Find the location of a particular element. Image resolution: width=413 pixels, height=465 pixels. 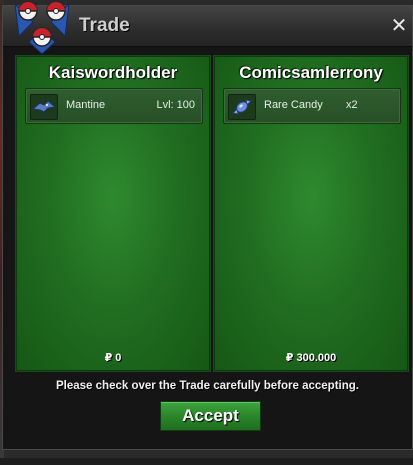

item-name: Rare Candy is located at coordinates (293, 105).